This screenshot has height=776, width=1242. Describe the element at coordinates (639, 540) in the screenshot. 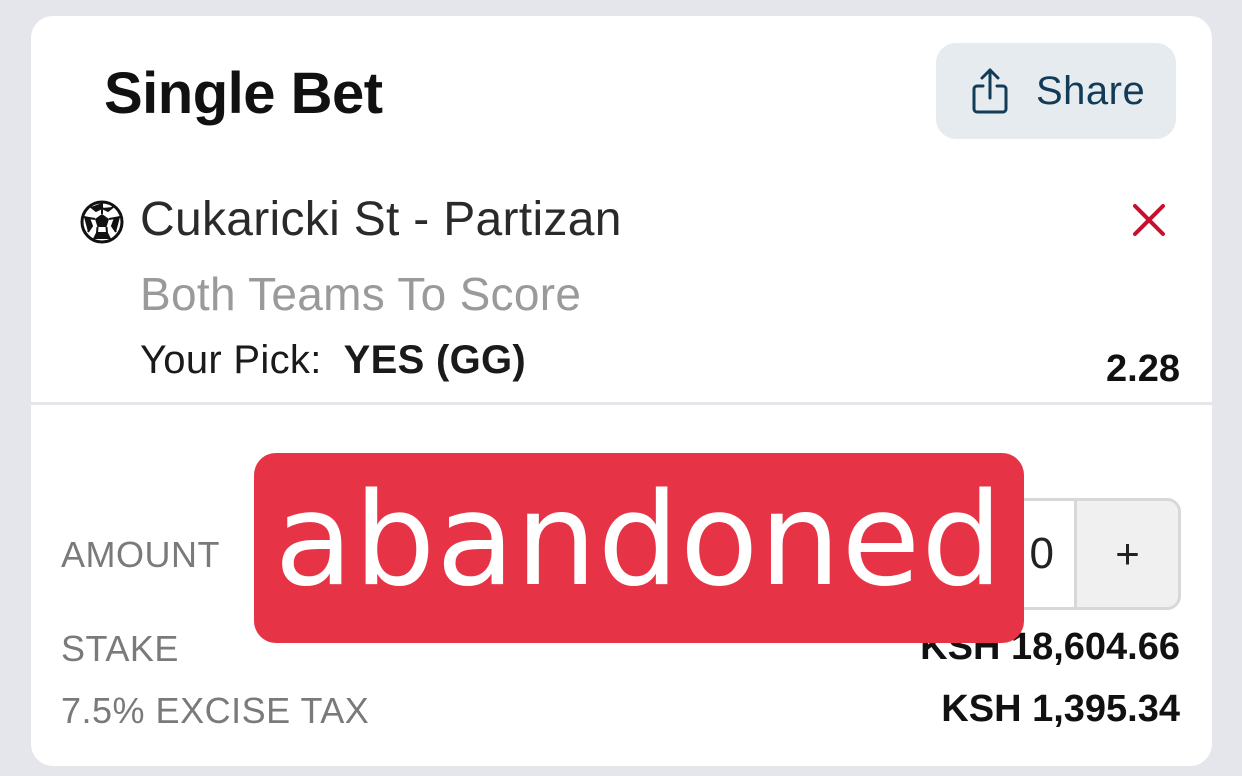

I see `stamp-text: abandoned` at that location.